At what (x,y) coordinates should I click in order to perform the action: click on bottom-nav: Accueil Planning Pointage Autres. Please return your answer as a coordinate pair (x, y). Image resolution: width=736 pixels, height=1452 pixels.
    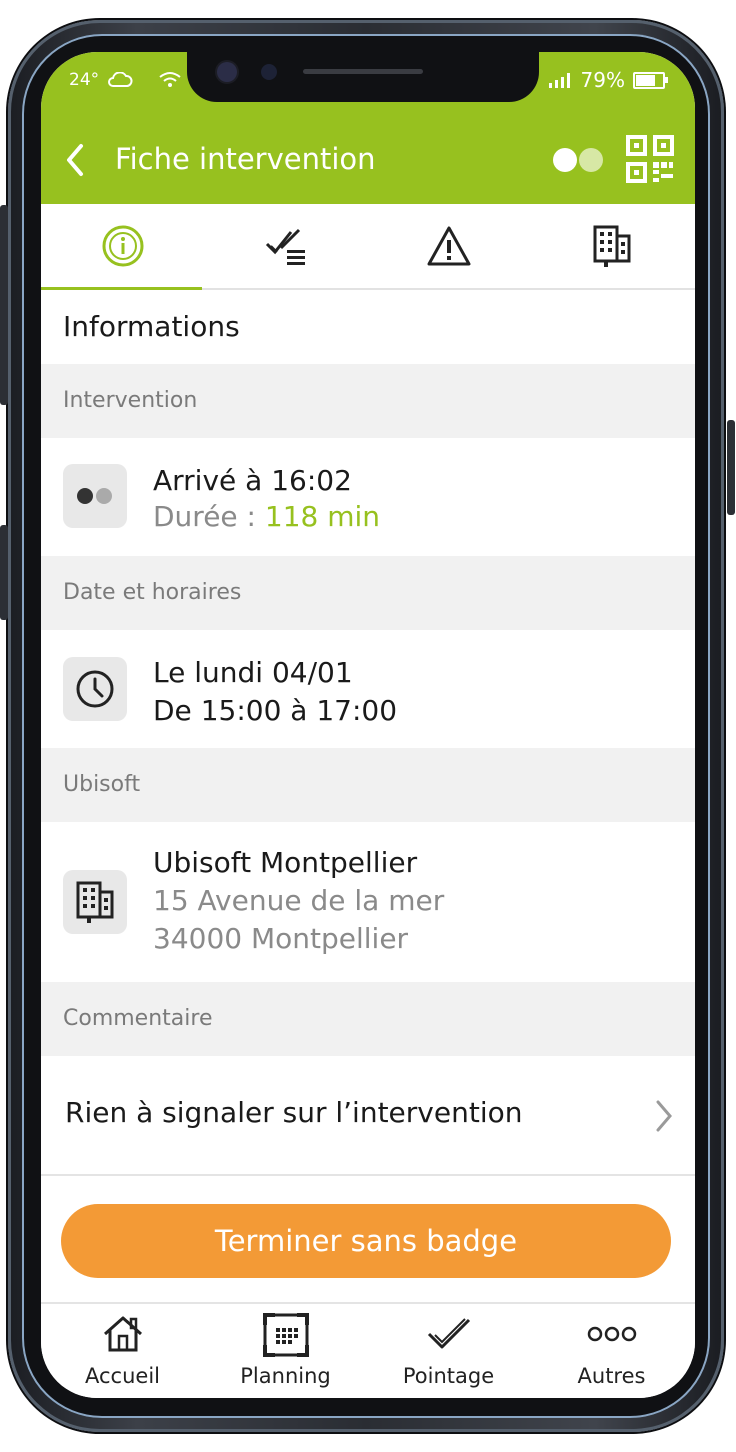
    Looking at the image, I should click on (368, 1350).